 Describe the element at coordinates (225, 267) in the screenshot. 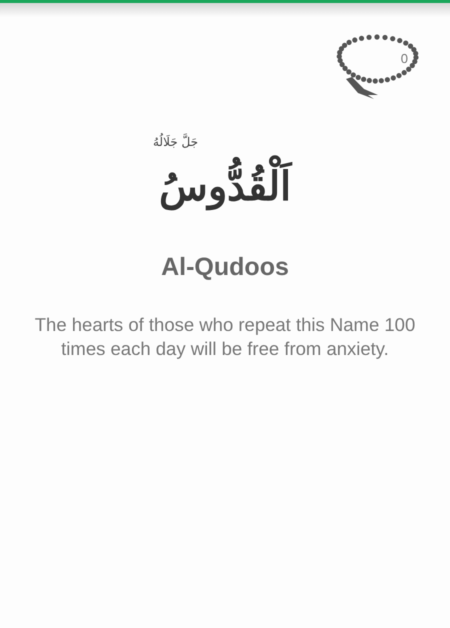

I see `name-title: Al-Qudoos` at that location.